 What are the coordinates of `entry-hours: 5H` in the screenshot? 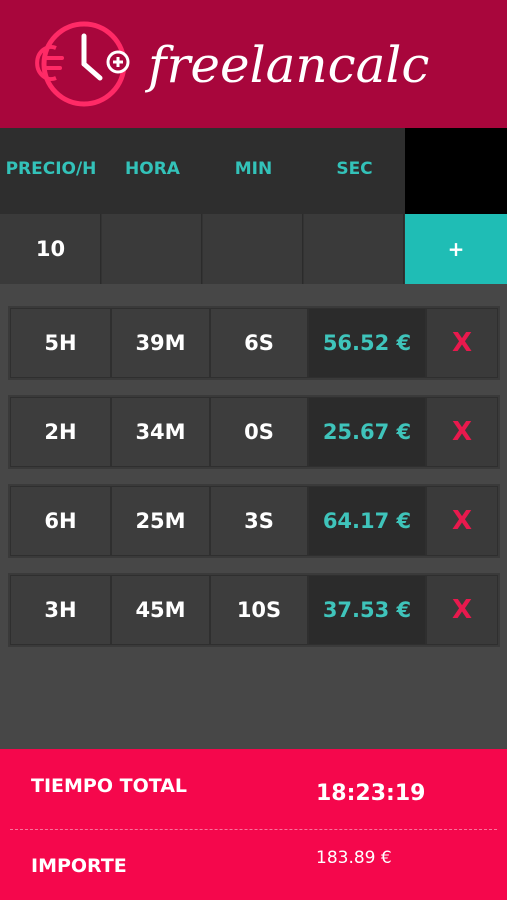 It's located at (60, 343).